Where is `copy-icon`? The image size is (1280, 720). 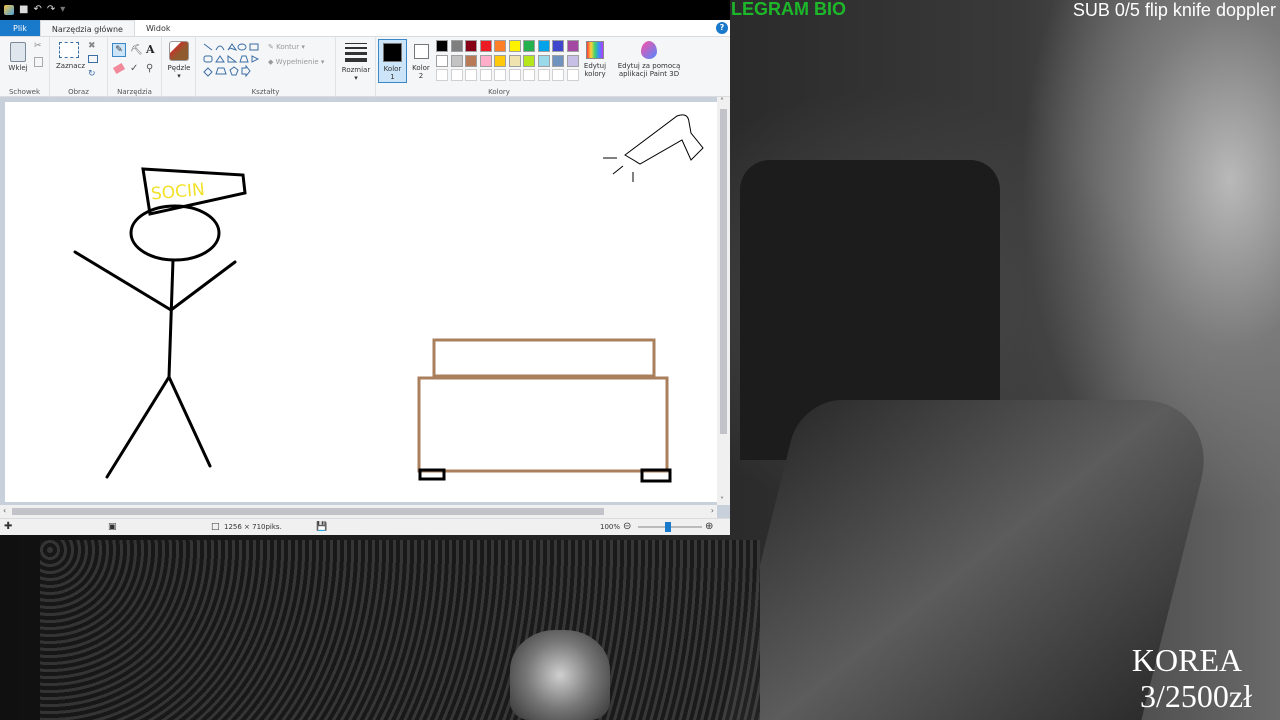
copy-icon is located at coordinates (38, 62).